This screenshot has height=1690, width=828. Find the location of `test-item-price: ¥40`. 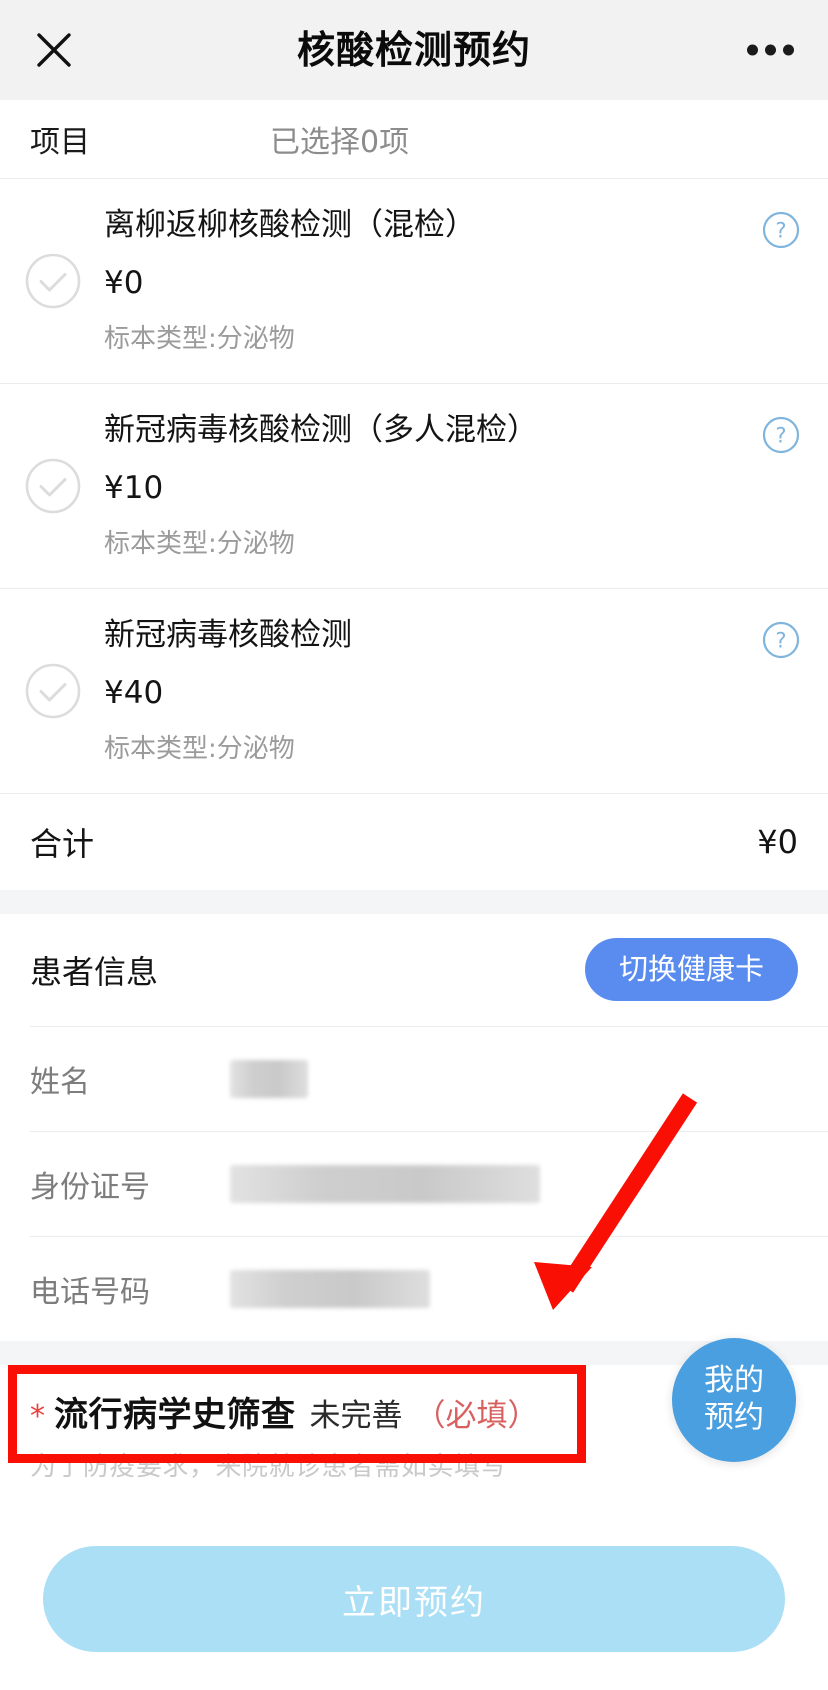

test-item-price: ¥40 is located at coordinates (134, 692).